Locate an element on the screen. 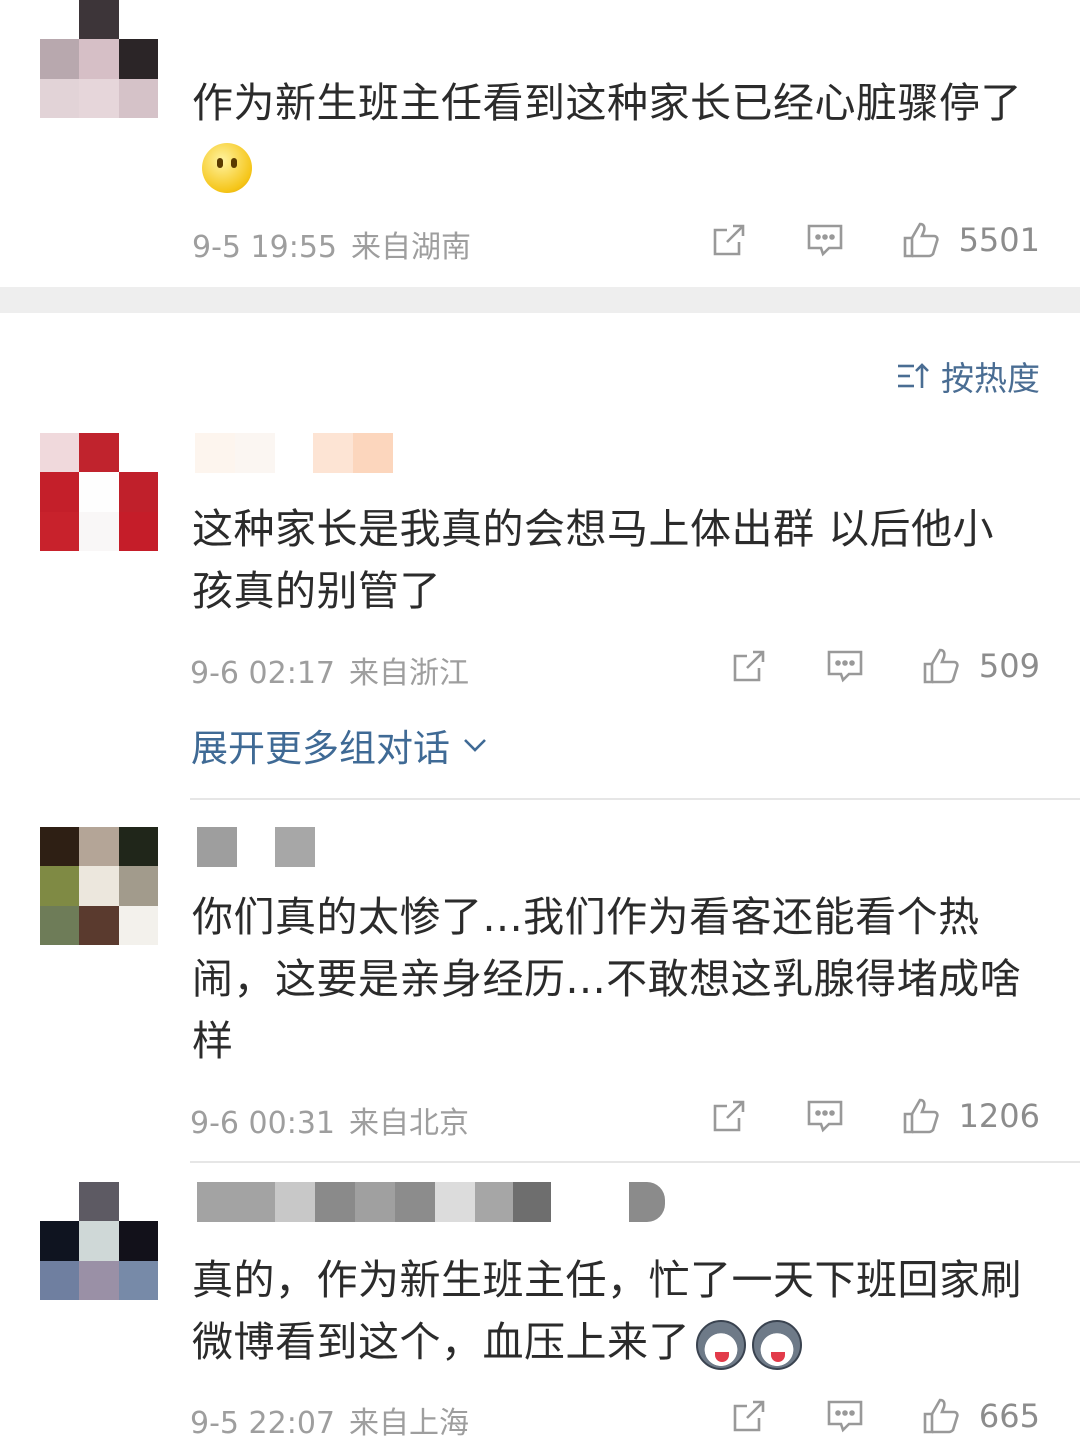 This screenshot has width=1080, height=1443. comment-actions: 509 is located at coordinates (884, 666).